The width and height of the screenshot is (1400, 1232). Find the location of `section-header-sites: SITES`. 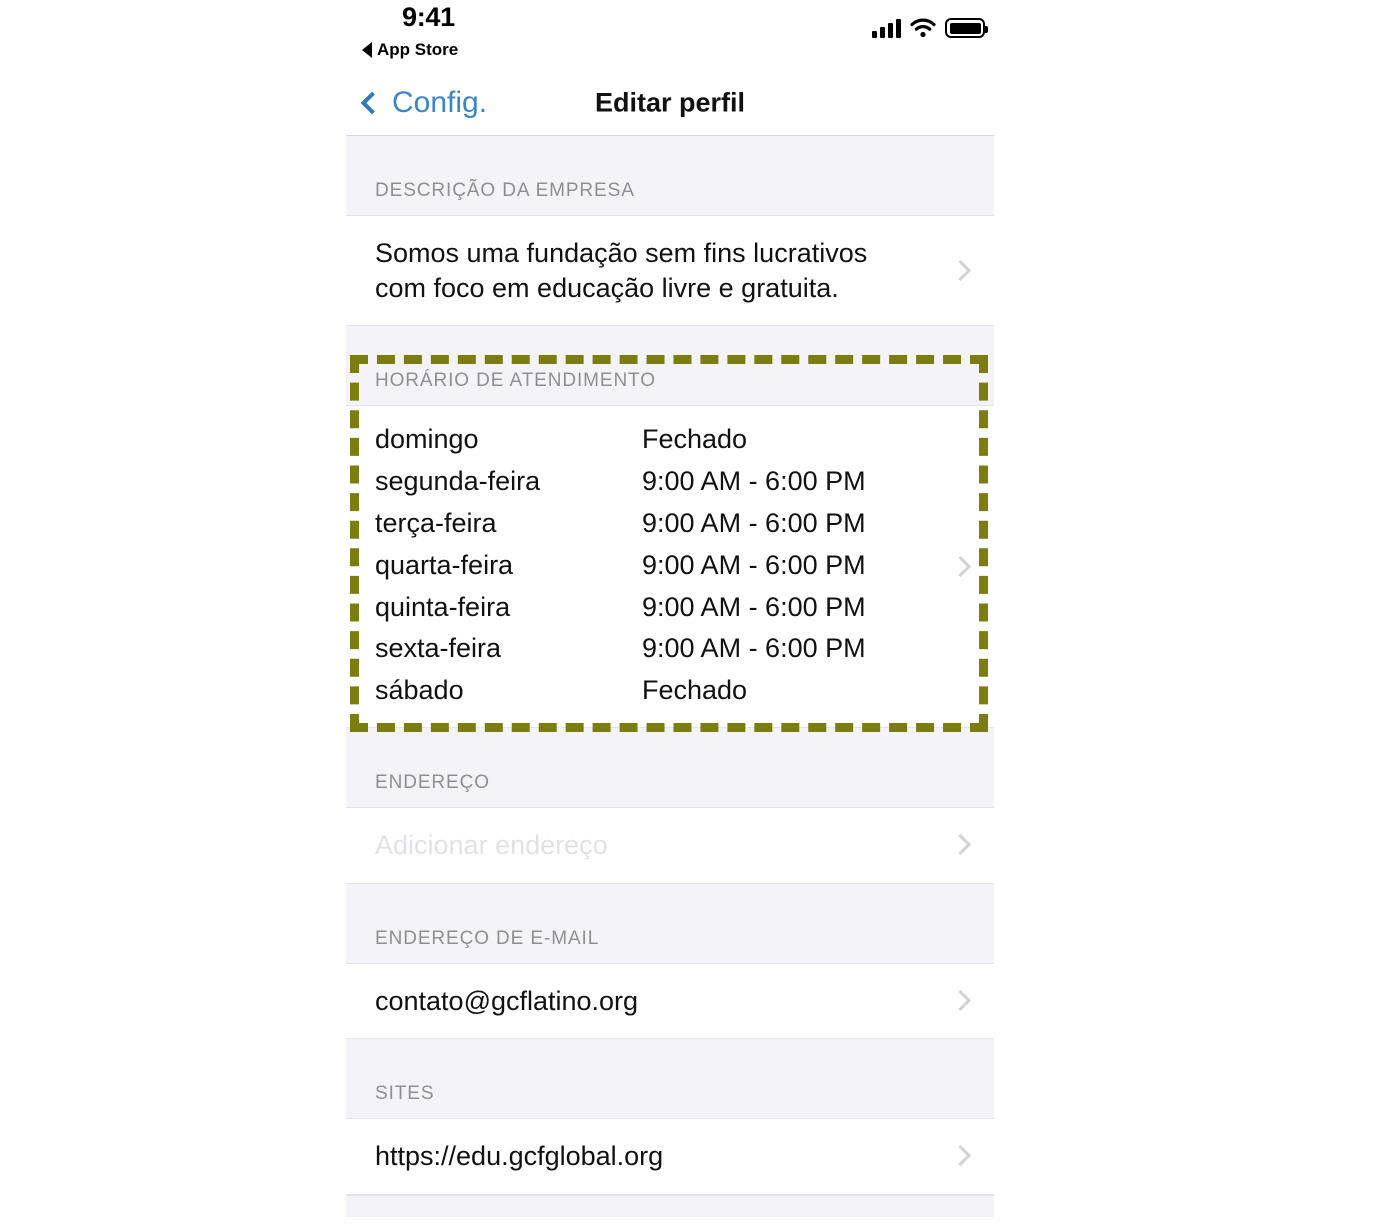

section-header-sites: SITES is located at coordinates (670, 1079).